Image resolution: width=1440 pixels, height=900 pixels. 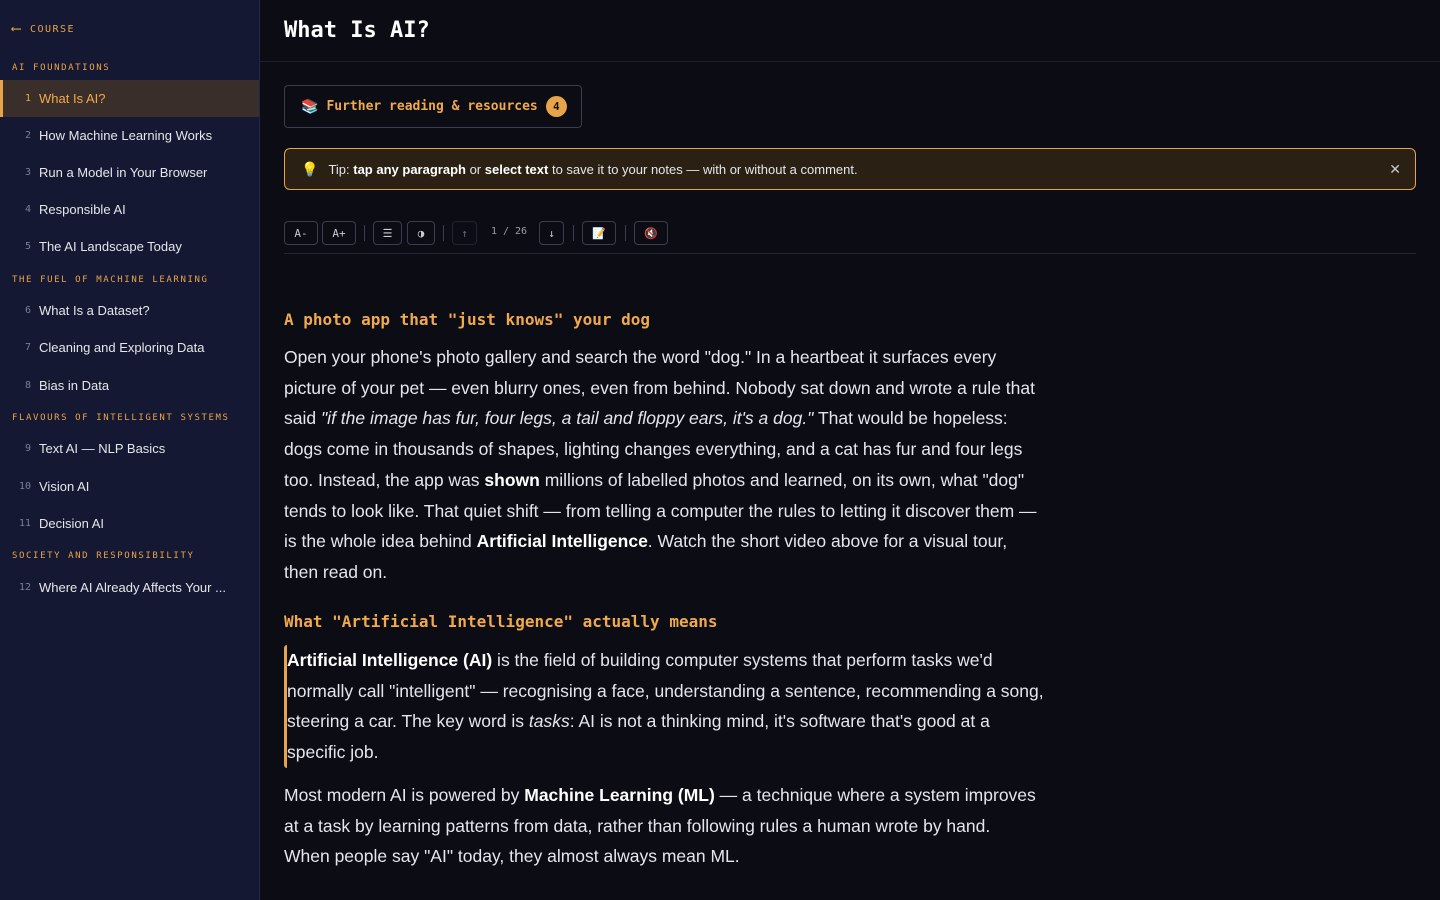 What do you see at coordinates (110, 280) in the screenshot?
I see `section-title-fuel-of-ml: THE FUEL OF MACHINE LEARNING` at bounding box center [110, 280].